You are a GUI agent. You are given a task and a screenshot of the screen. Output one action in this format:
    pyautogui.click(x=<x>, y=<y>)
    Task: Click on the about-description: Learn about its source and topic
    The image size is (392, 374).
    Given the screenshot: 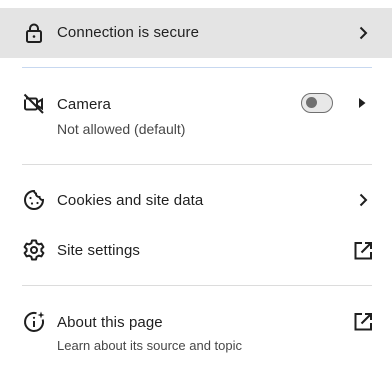 What is the action you would take?
    pyautogui.click(x=150, y=345)
    